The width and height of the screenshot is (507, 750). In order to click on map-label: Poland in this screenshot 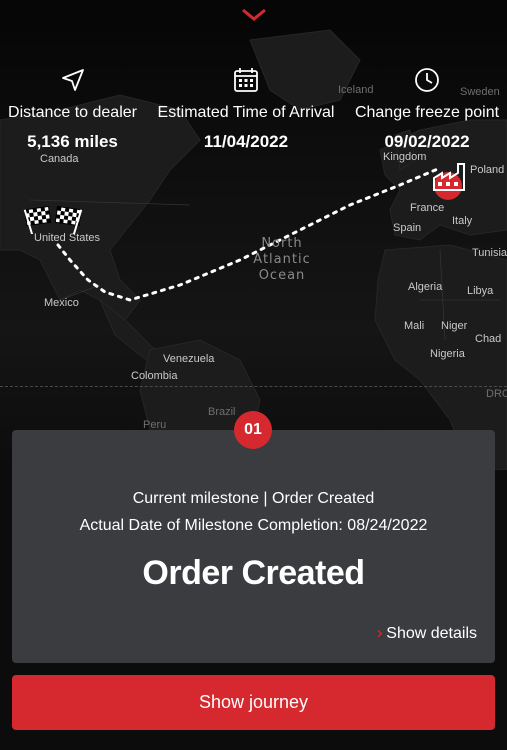, I will do `click(487, 170)`.